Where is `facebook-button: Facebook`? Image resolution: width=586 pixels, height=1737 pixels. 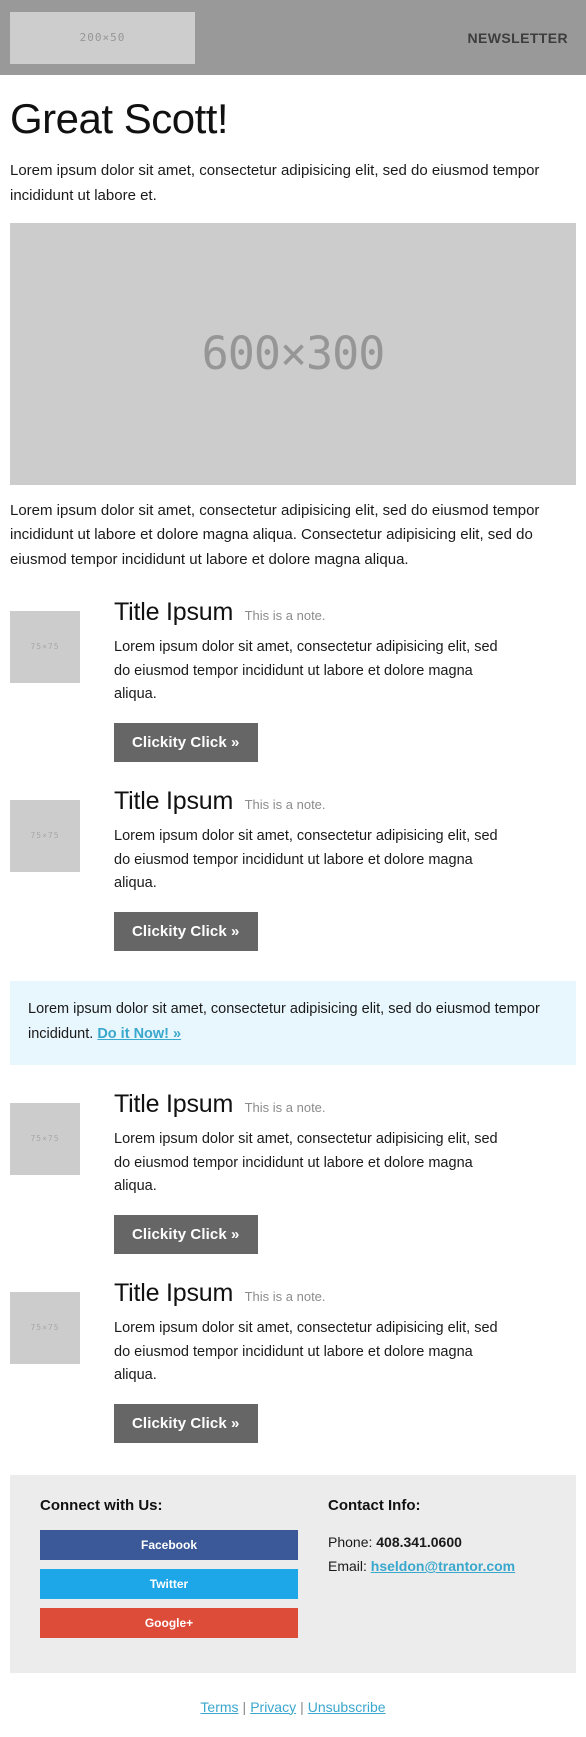
facebook-button: Facebook is located at coordinates (169, 1544).